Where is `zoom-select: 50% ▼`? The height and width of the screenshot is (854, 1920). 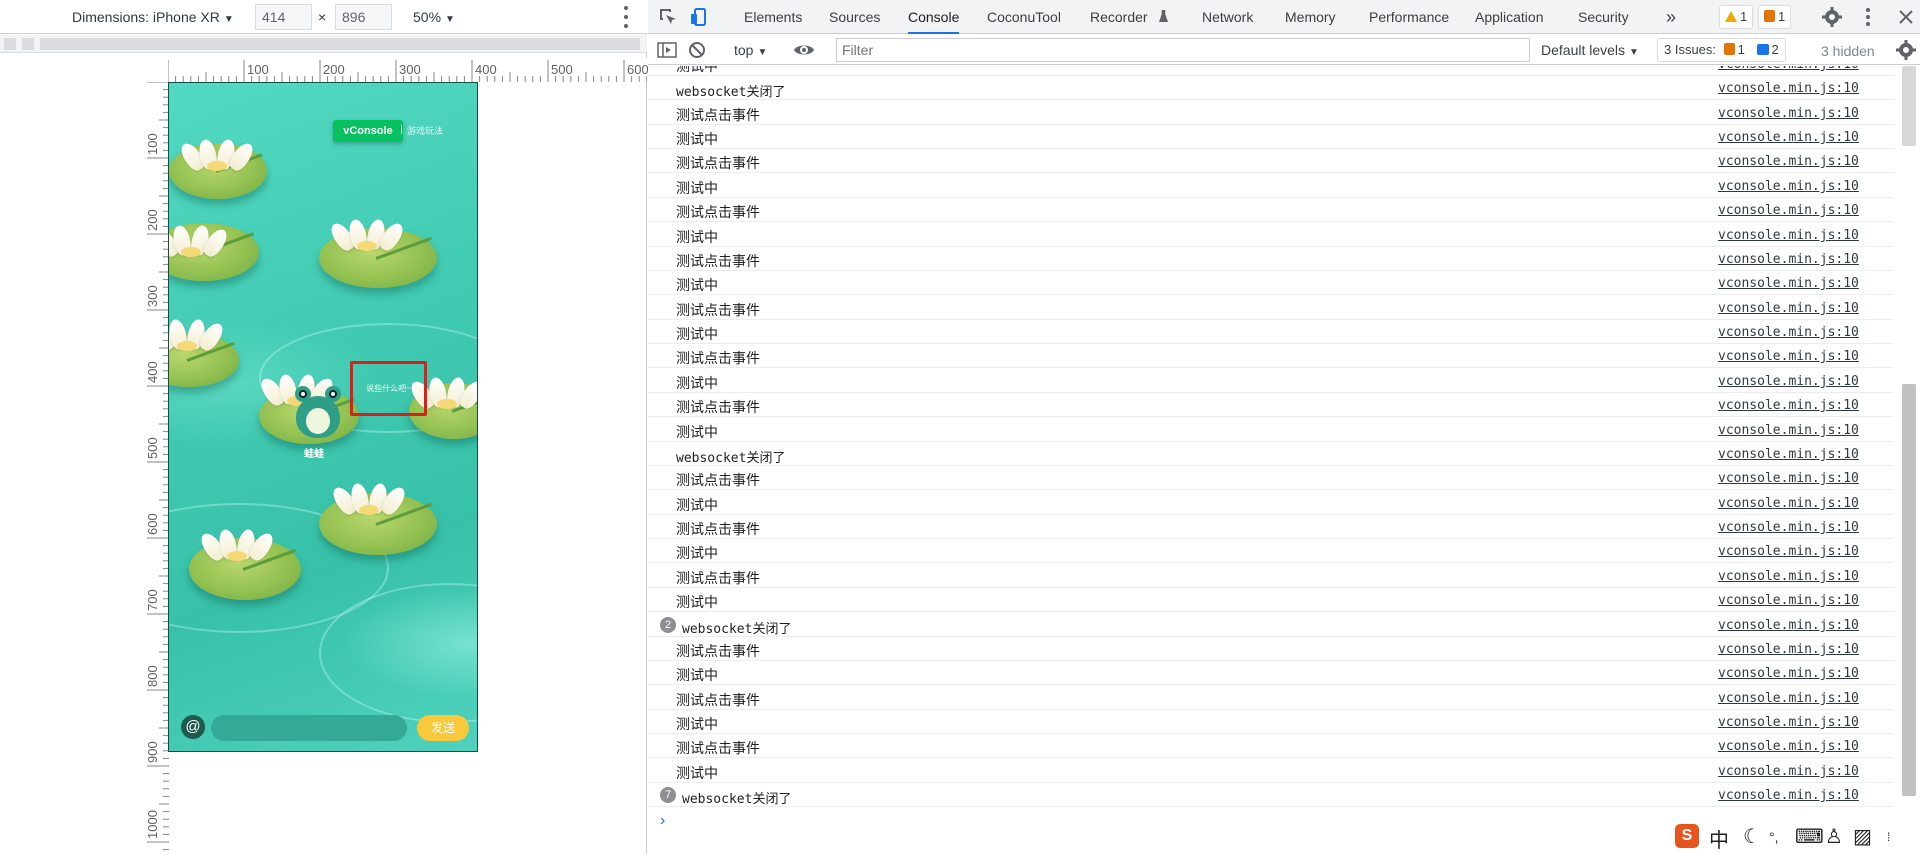
zoom-select: 50% ▼ is located at coordinates (434, 17).